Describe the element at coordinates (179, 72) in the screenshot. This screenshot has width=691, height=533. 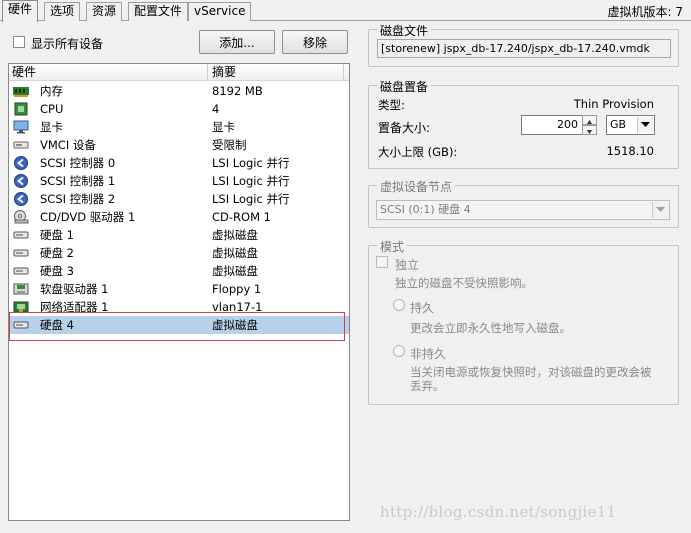
I see `hardware-list-header: 硬件 摘要` at that location.